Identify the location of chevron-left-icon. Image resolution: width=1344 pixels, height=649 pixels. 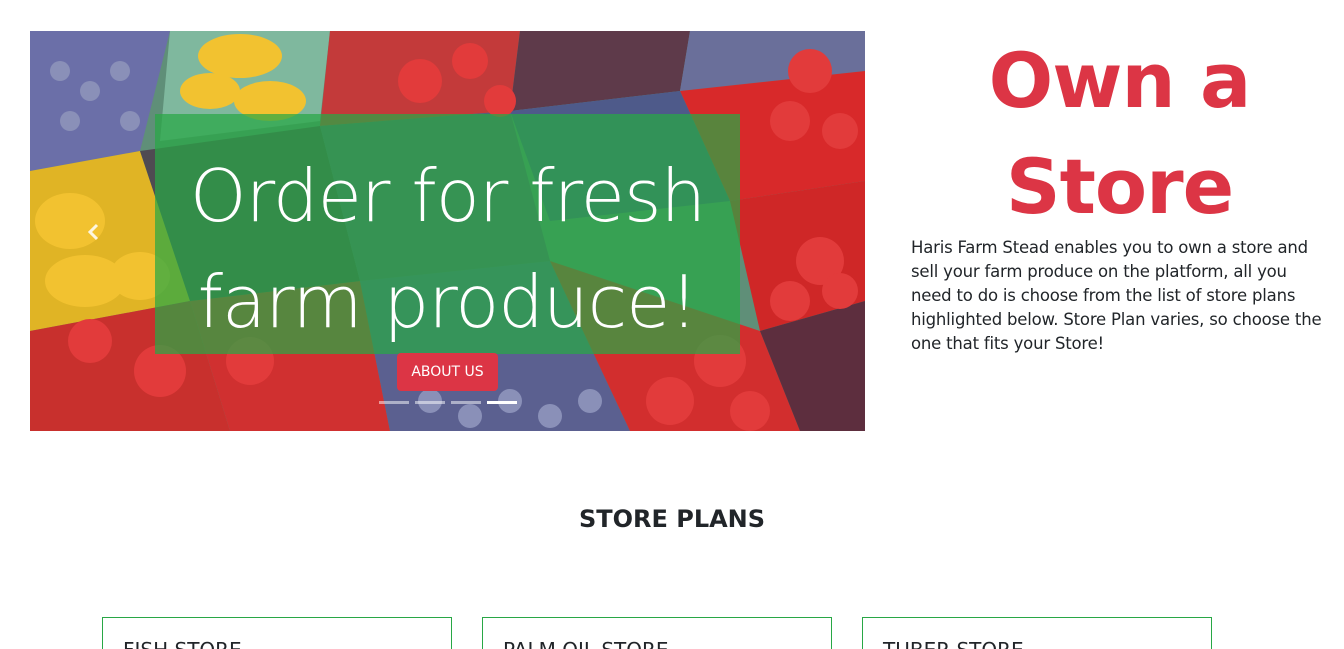
(93, 232).